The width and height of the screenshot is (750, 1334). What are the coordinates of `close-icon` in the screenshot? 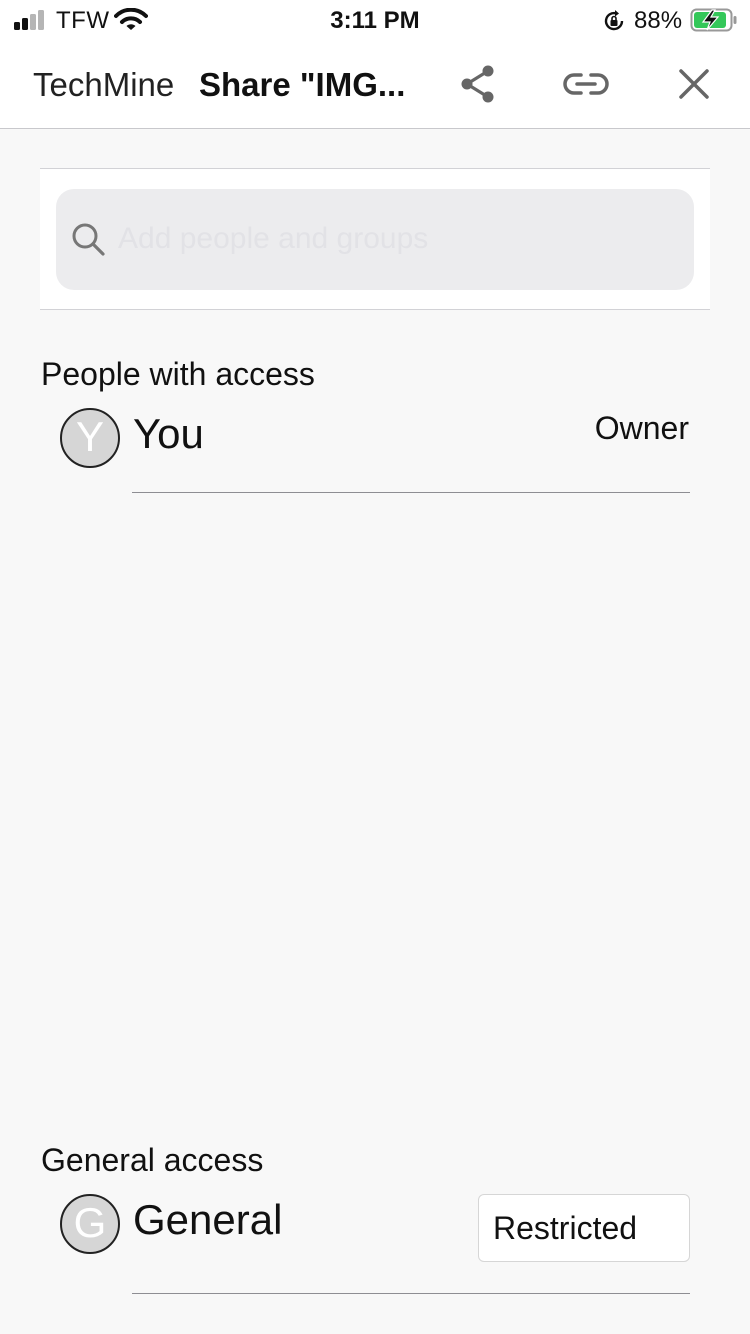 It's located at (694, 84).